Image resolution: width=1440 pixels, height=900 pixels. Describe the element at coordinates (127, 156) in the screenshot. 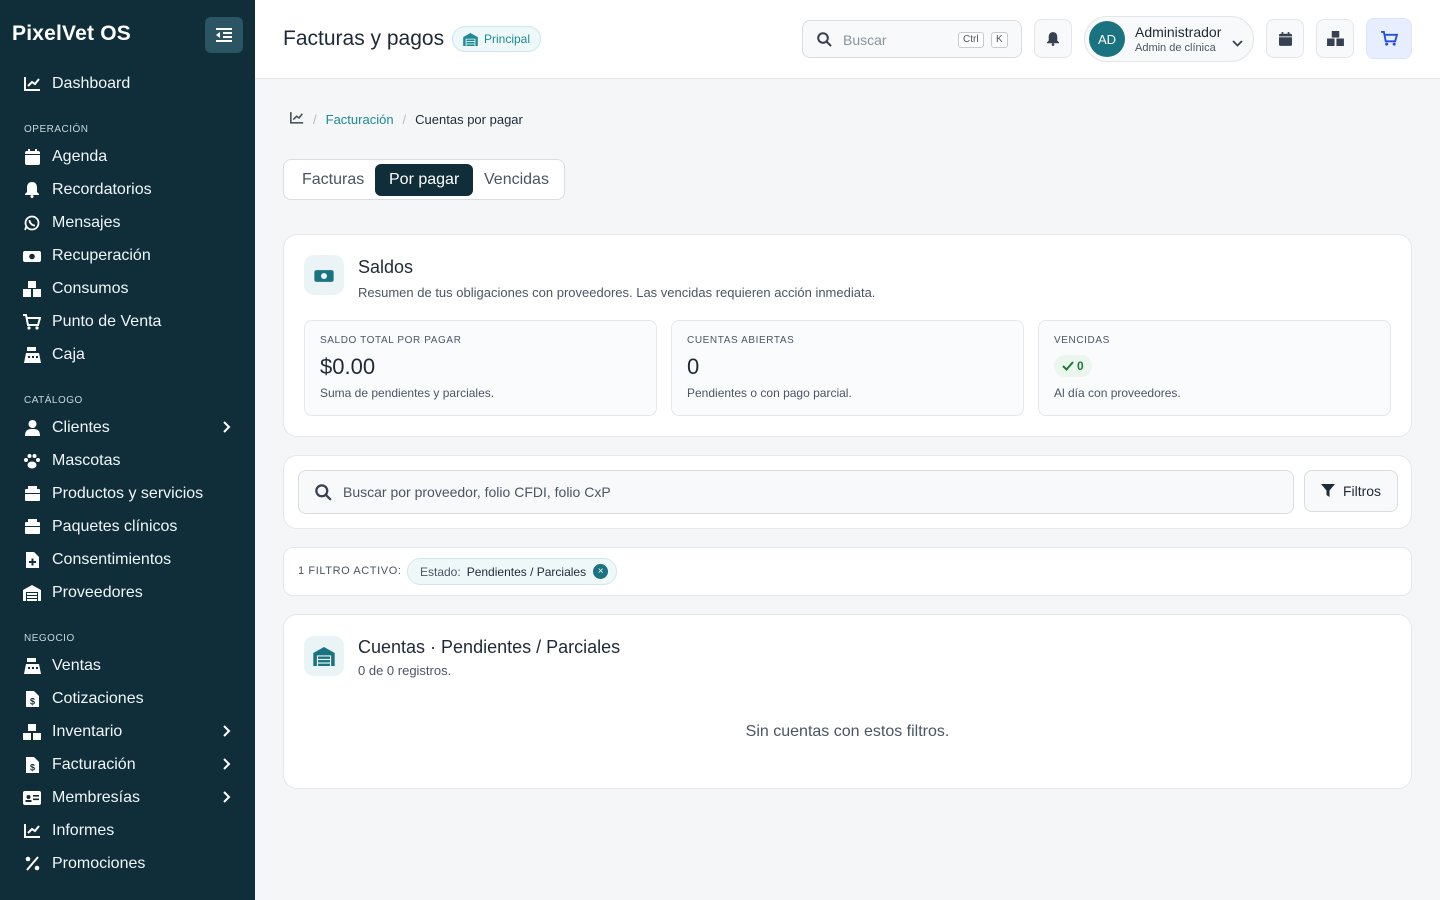

I see `sidebar-item-agenda: Agenda` at that location.